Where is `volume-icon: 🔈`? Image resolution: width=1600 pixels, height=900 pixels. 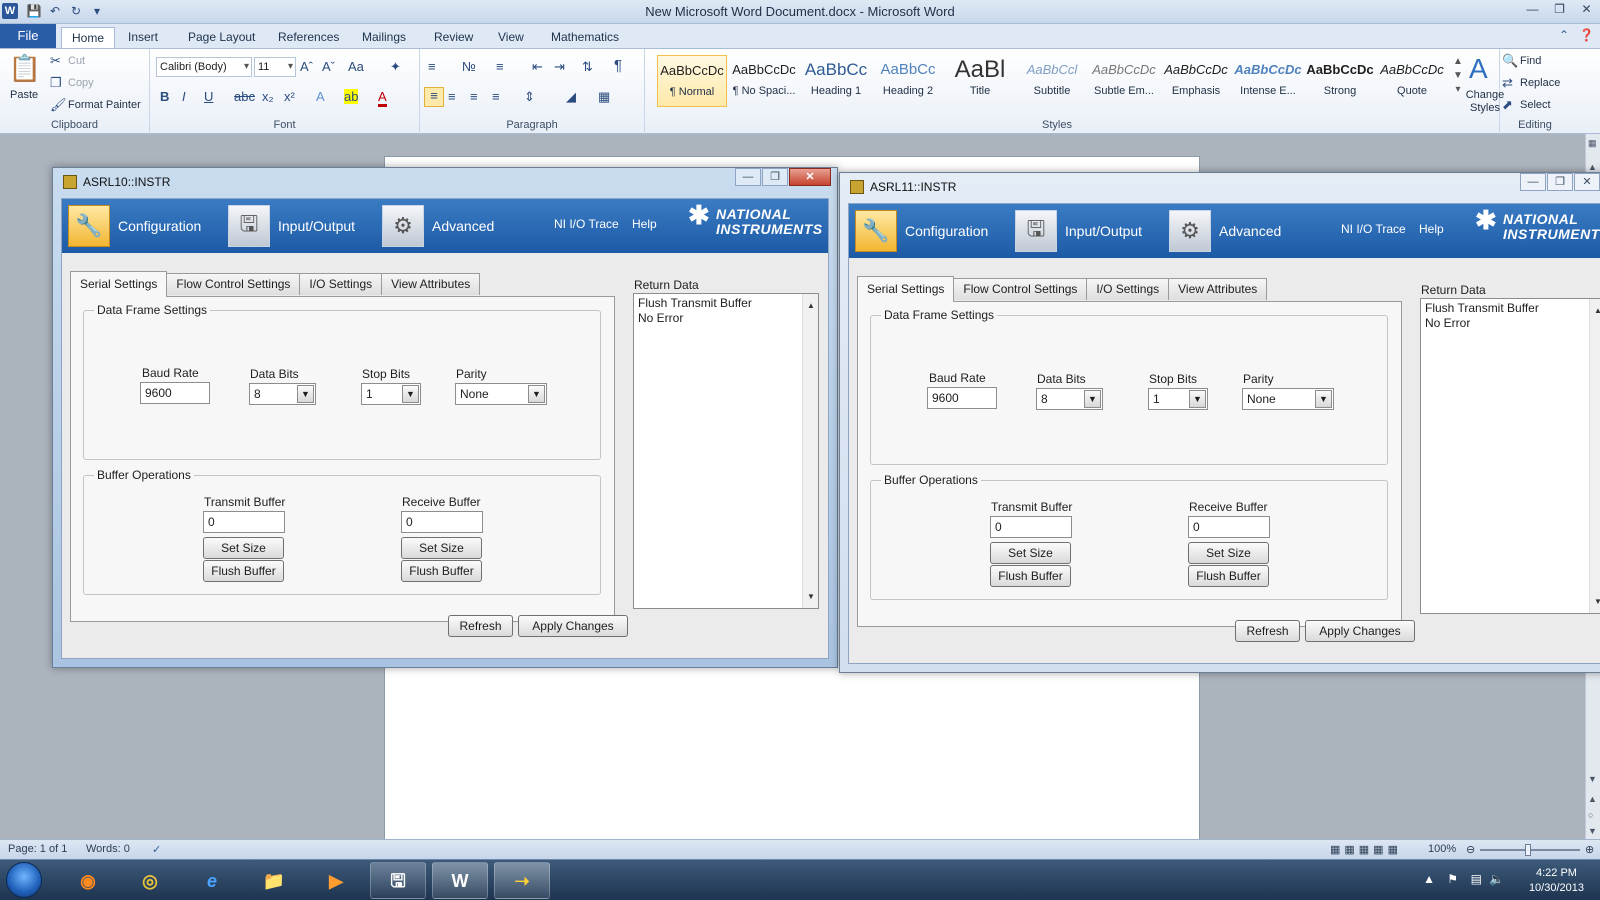 volume-icon: 🔈 is located at coordinates (1496, 879).